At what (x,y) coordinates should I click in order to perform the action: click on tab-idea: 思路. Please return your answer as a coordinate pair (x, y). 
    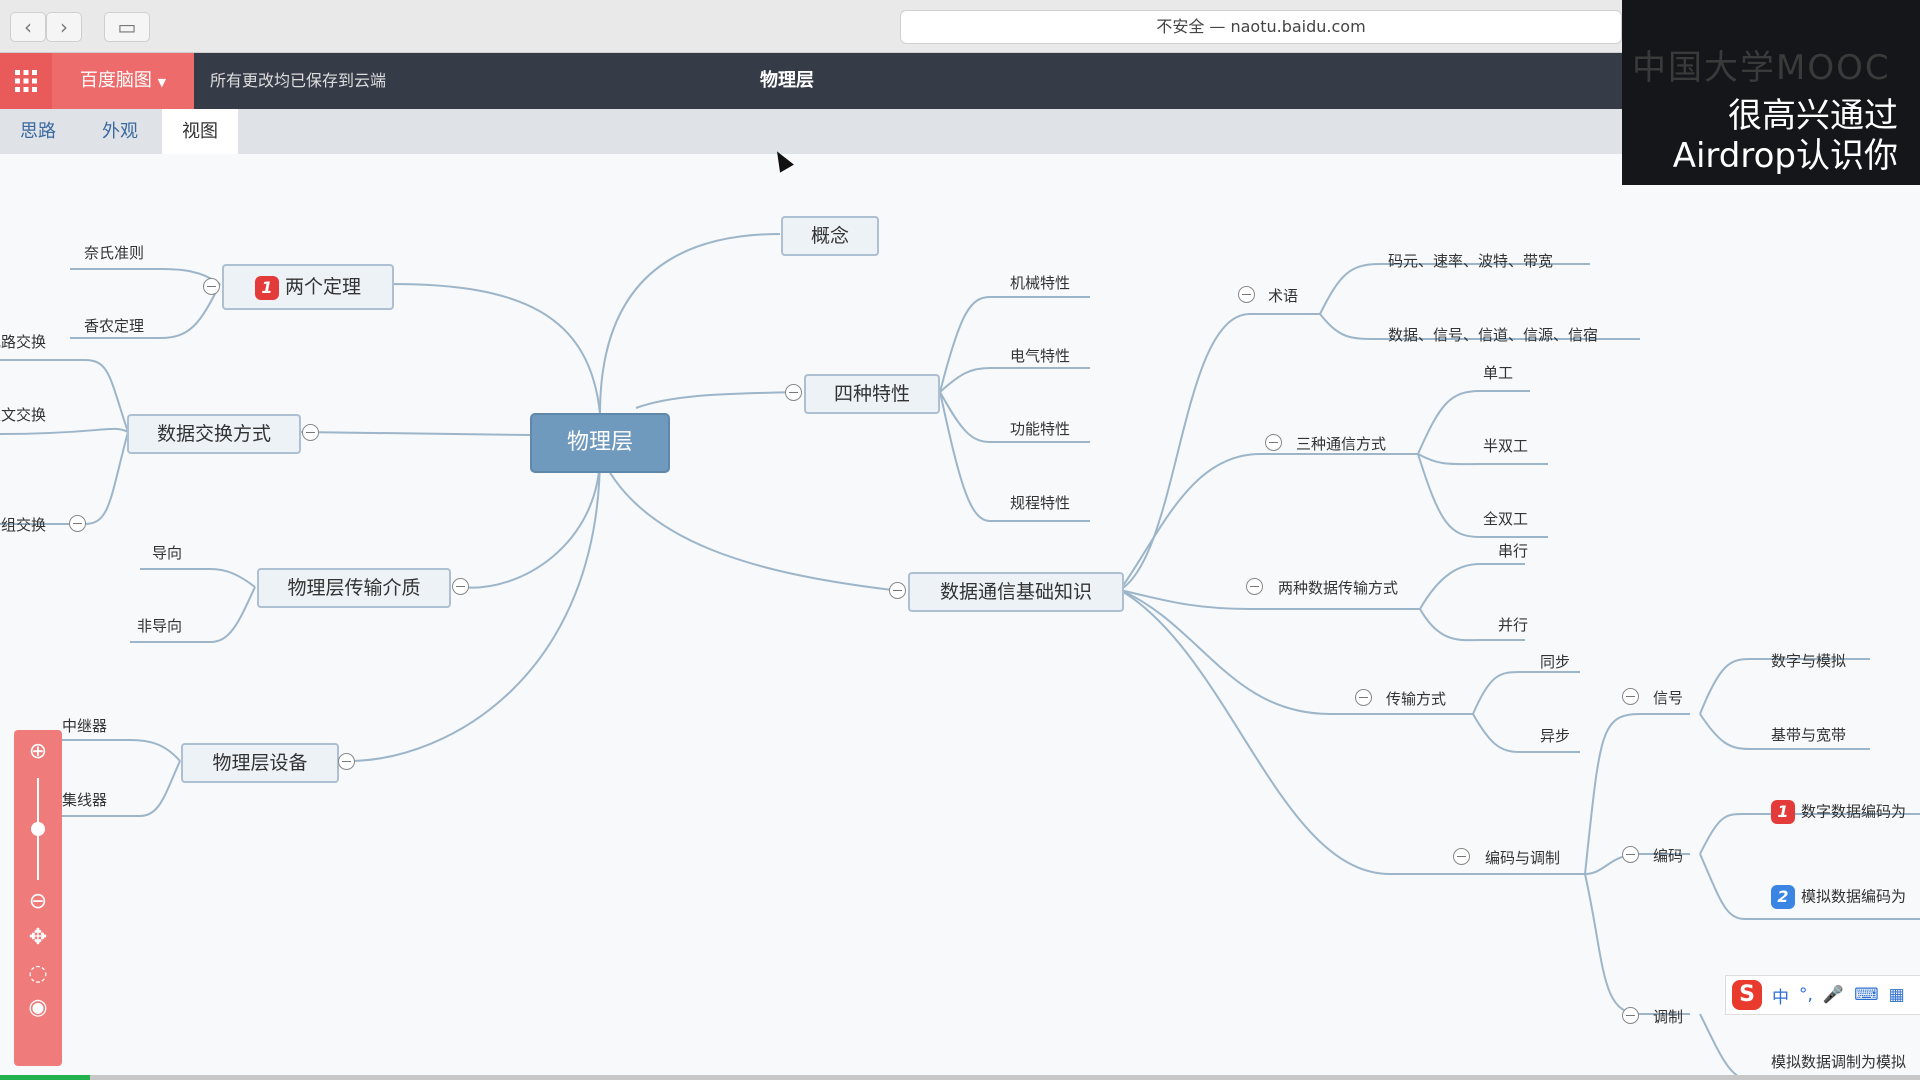
    Looking at the image, I should click on (38, 131).